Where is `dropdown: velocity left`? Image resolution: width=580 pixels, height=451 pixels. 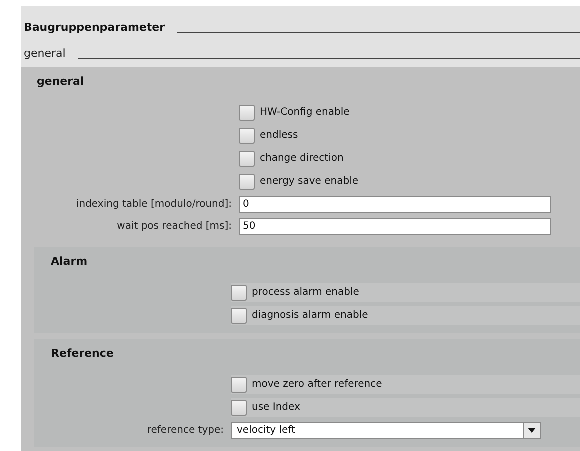 dropdown: velocity left is located at coordinates (386, 430).